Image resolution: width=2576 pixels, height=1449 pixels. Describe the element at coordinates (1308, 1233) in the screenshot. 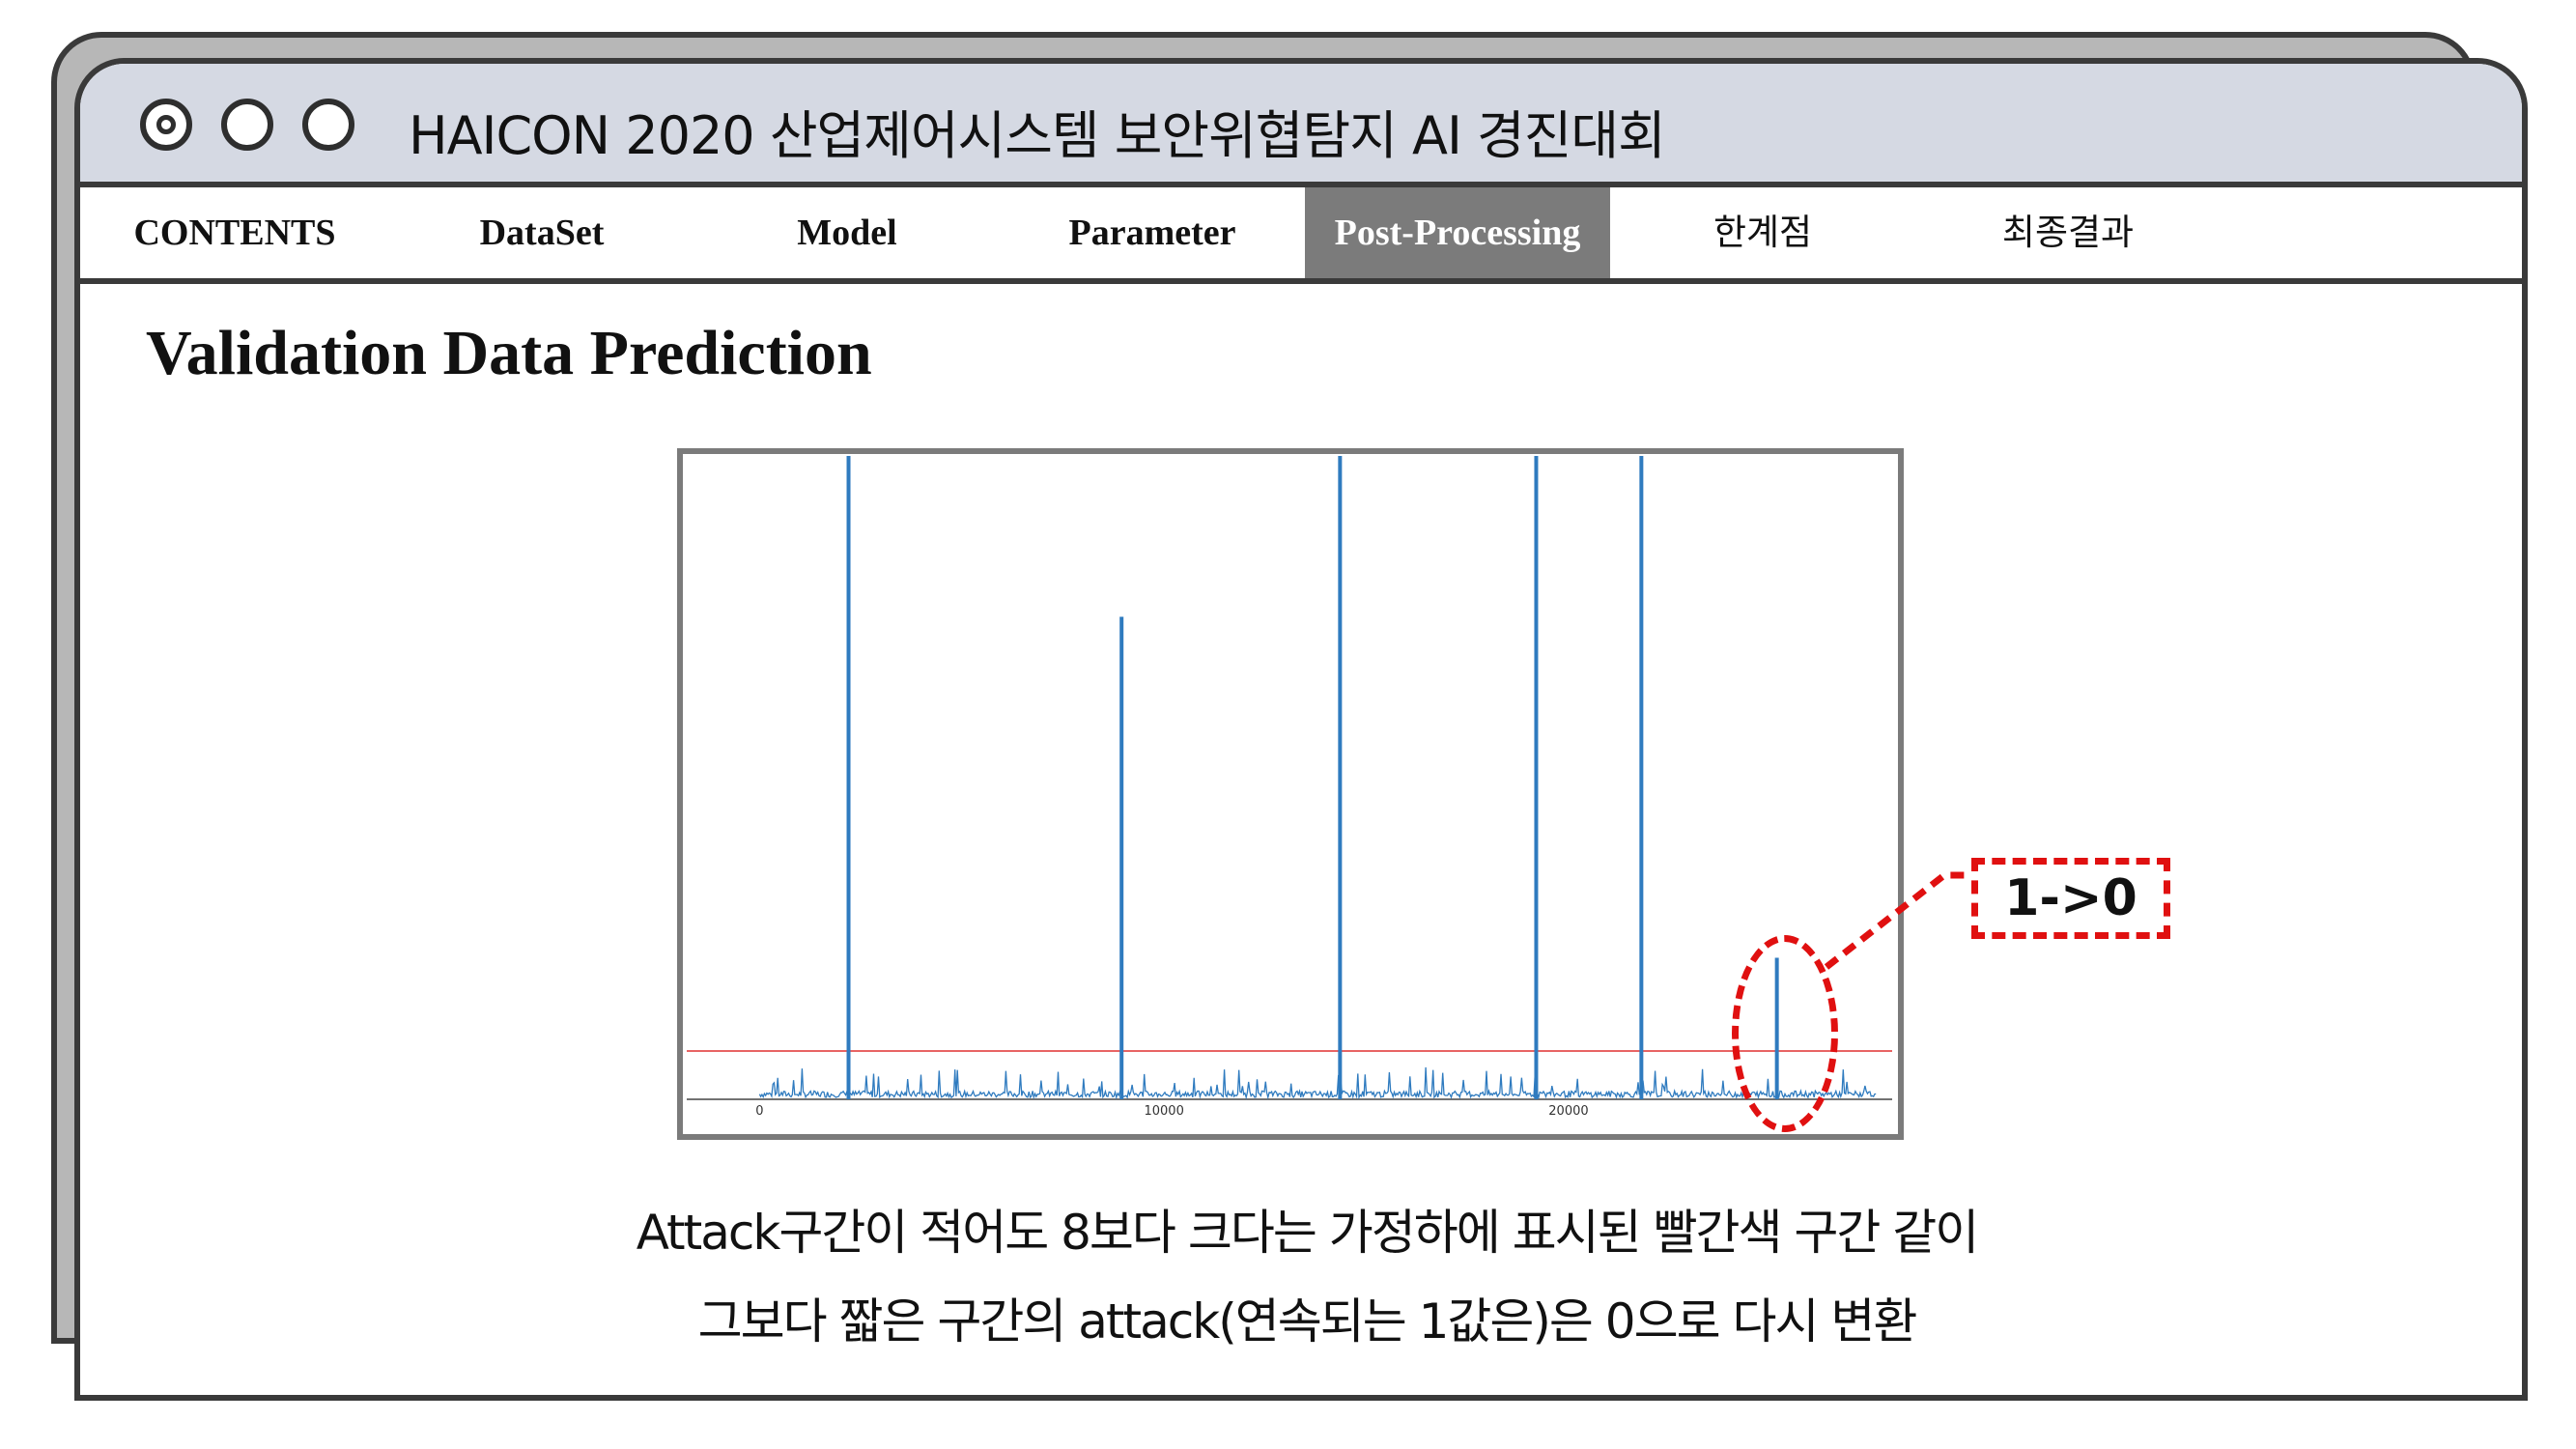

I see `caption-line-1: Attack구간이 적어도 8보다 크다는 가정하에 표시된 빨간색 구간 같이` at that location.